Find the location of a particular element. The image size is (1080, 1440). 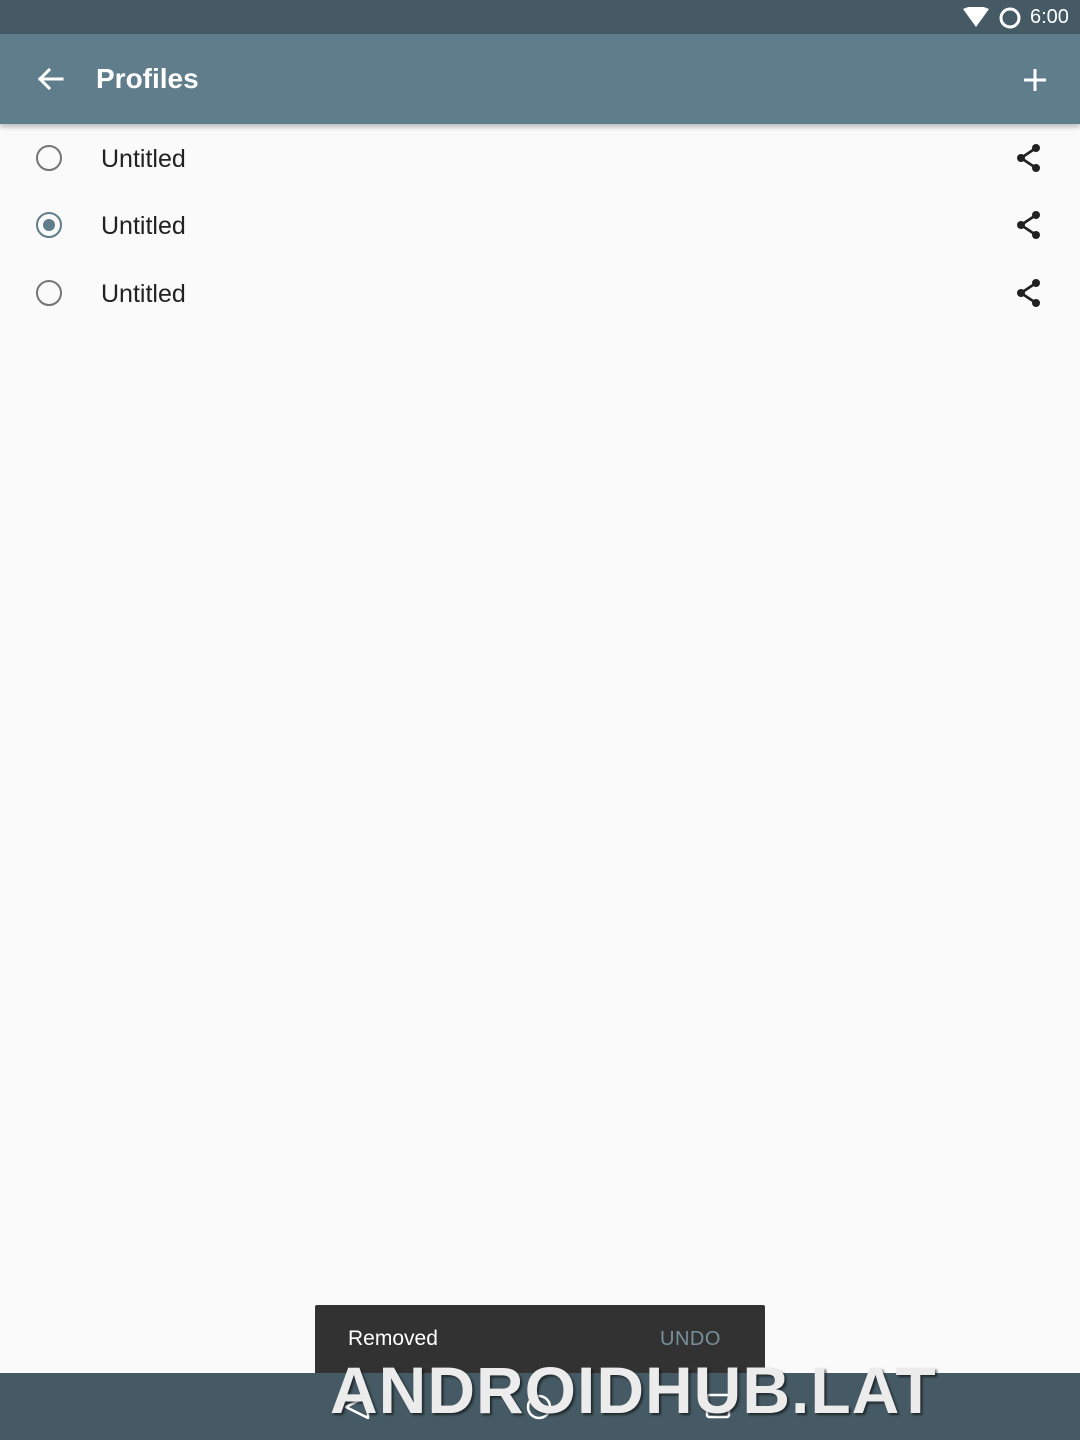

ring-icon is located at coordinates (1010, 18).